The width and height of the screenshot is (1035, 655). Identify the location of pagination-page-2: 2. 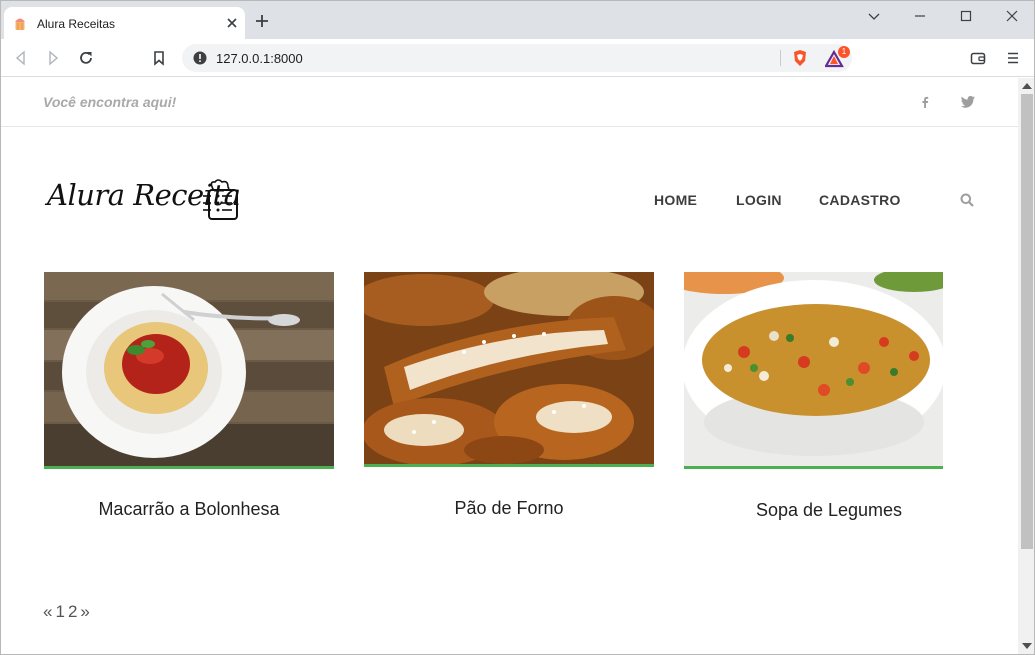
(72, 611).